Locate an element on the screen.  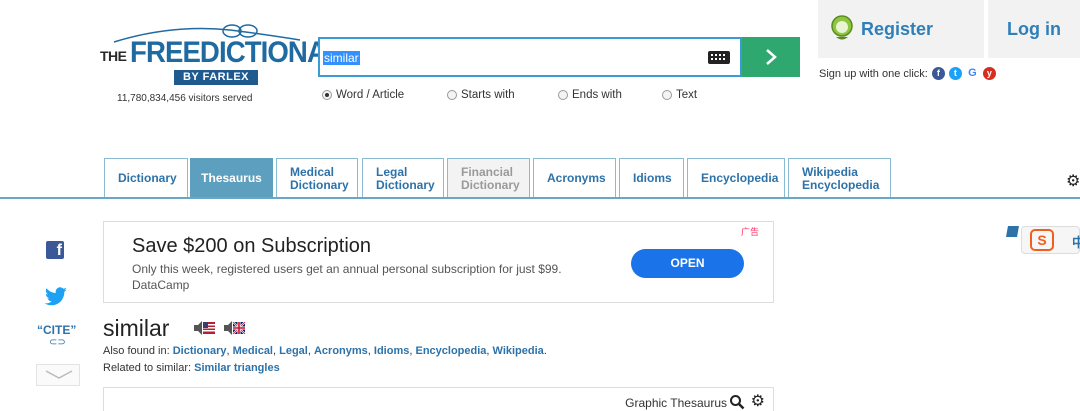
radio-starts-with: Starts with is located at coordinates (481, 95).